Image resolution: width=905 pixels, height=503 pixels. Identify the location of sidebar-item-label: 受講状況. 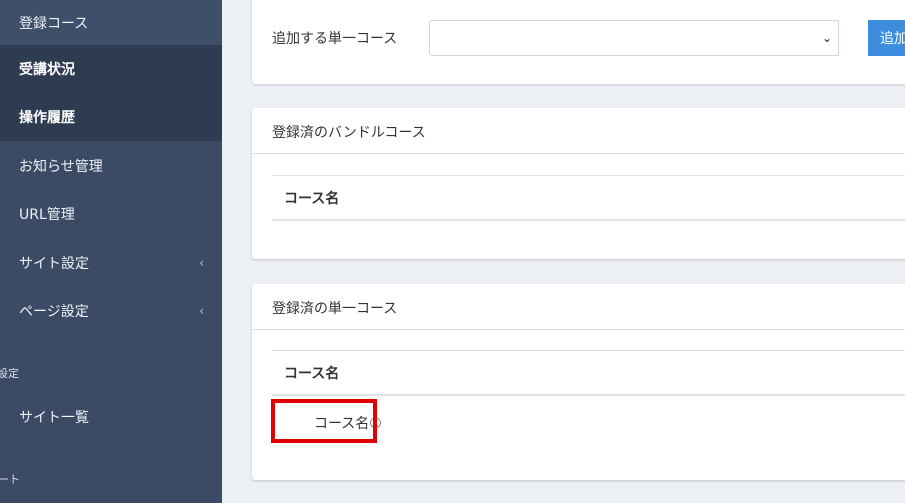
(47, 70).